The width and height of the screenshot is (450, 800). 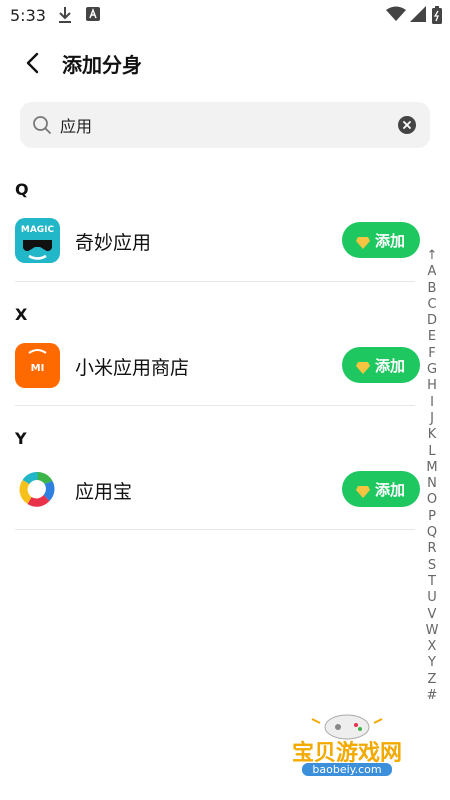 What do you see at coordinates (210, 365) in the screenshot?
I see `app-row-mi-store: MI 小米应用商店 添加` at bounding box center [210, 365].